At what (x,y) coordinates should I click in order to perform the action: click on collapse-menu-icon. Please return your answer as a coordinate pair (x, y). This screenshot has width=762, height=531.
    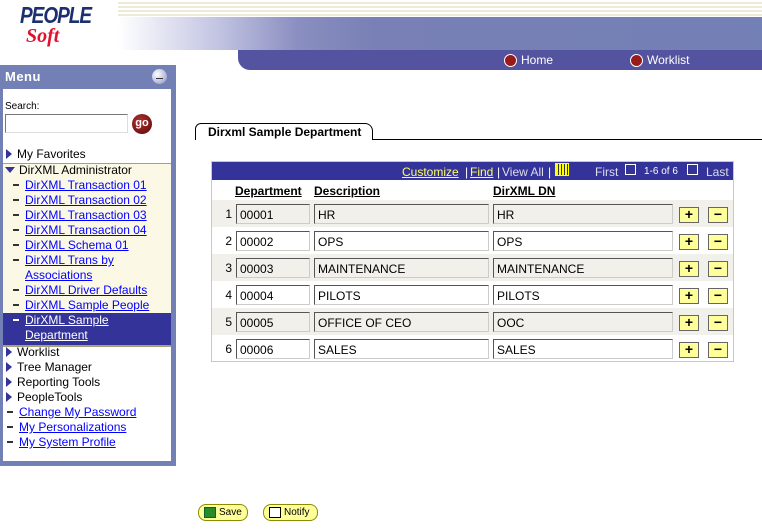
    Looking at the image, I should click on (159, 76).